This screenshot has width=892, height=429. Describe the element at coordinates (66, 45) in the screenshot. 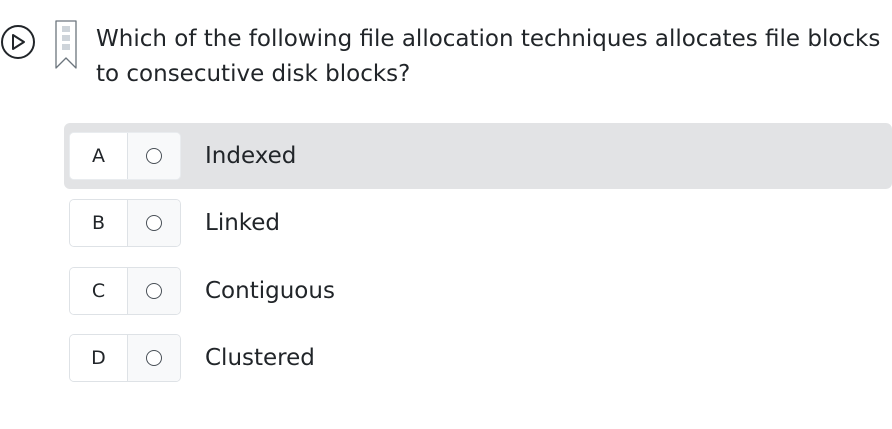

I see `bookmark-icon` at that location.